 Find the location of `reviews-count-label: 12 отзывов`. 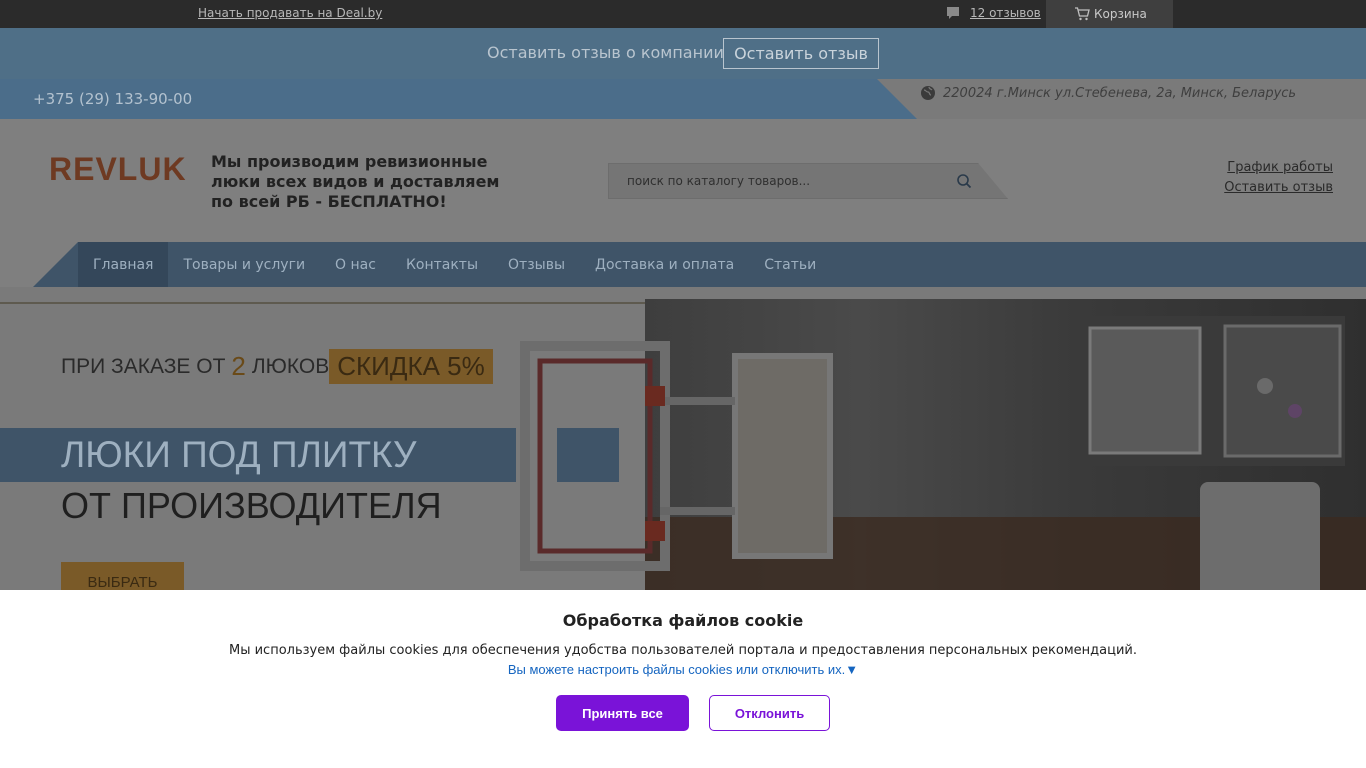

reviews-count-label: 12 отзывов is located at coordinates (1005, 13).